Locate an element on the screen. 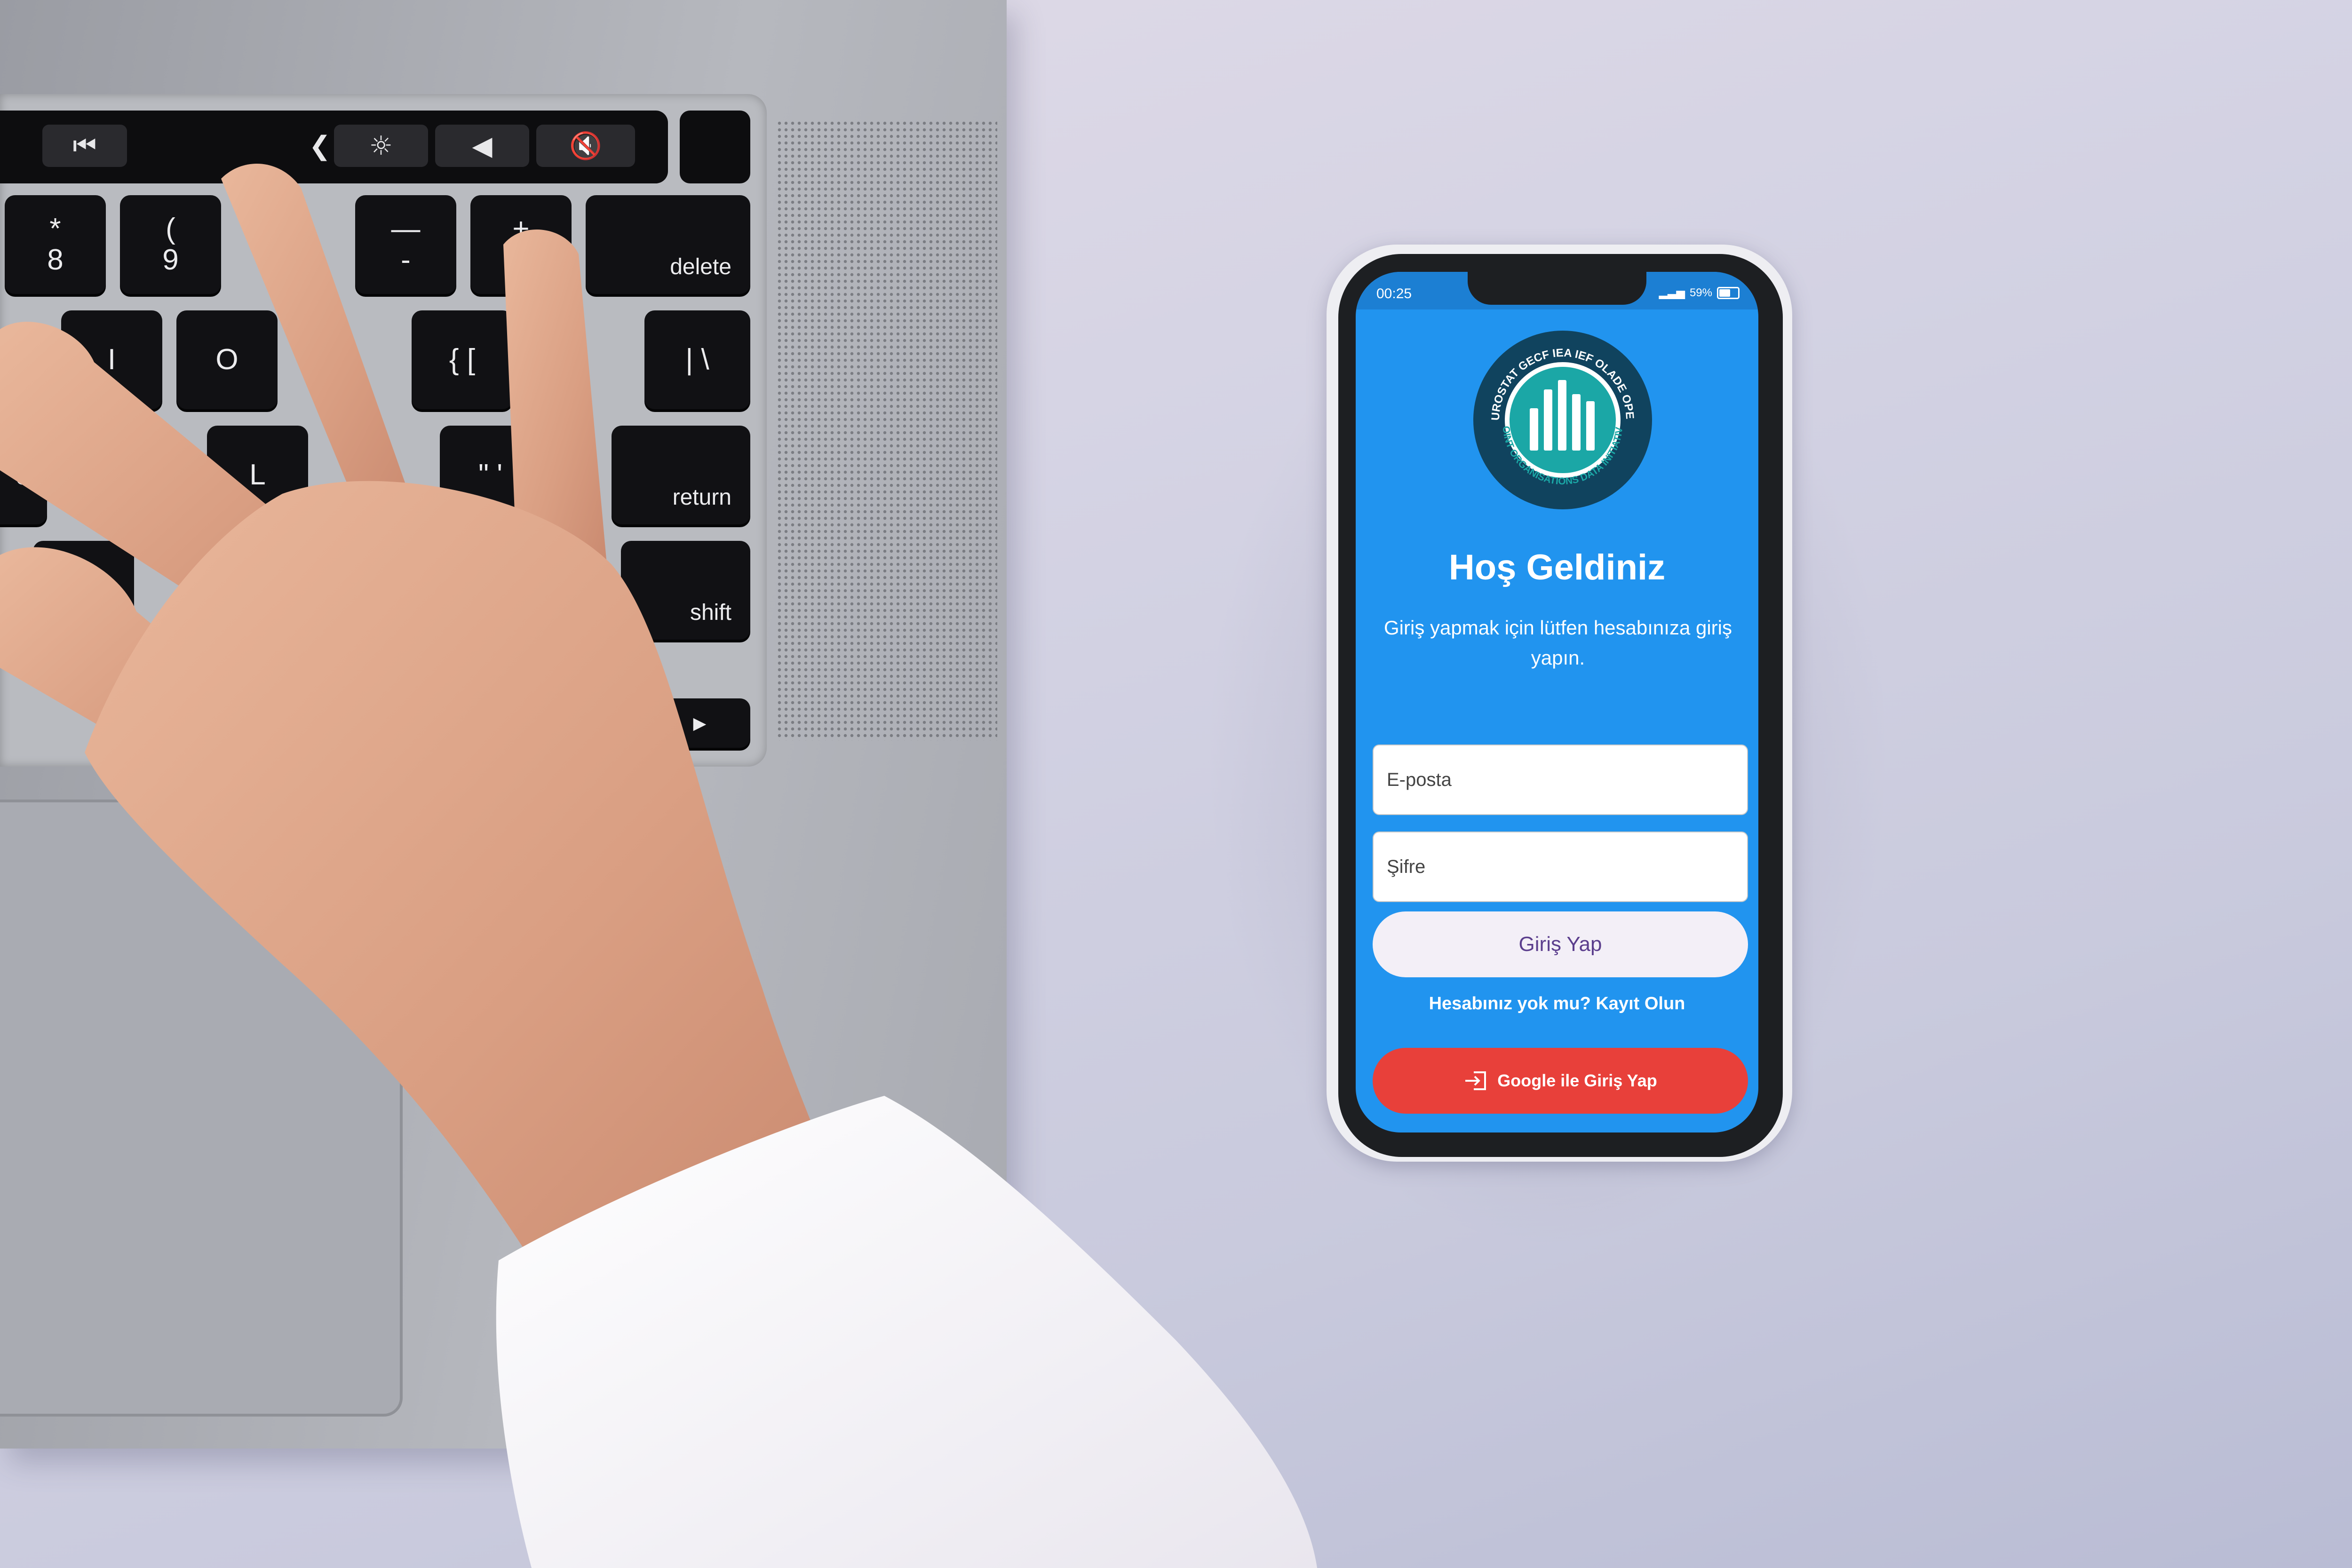  status-icons: ▂▃▅ 59% is located at coordinates (1699, 293).